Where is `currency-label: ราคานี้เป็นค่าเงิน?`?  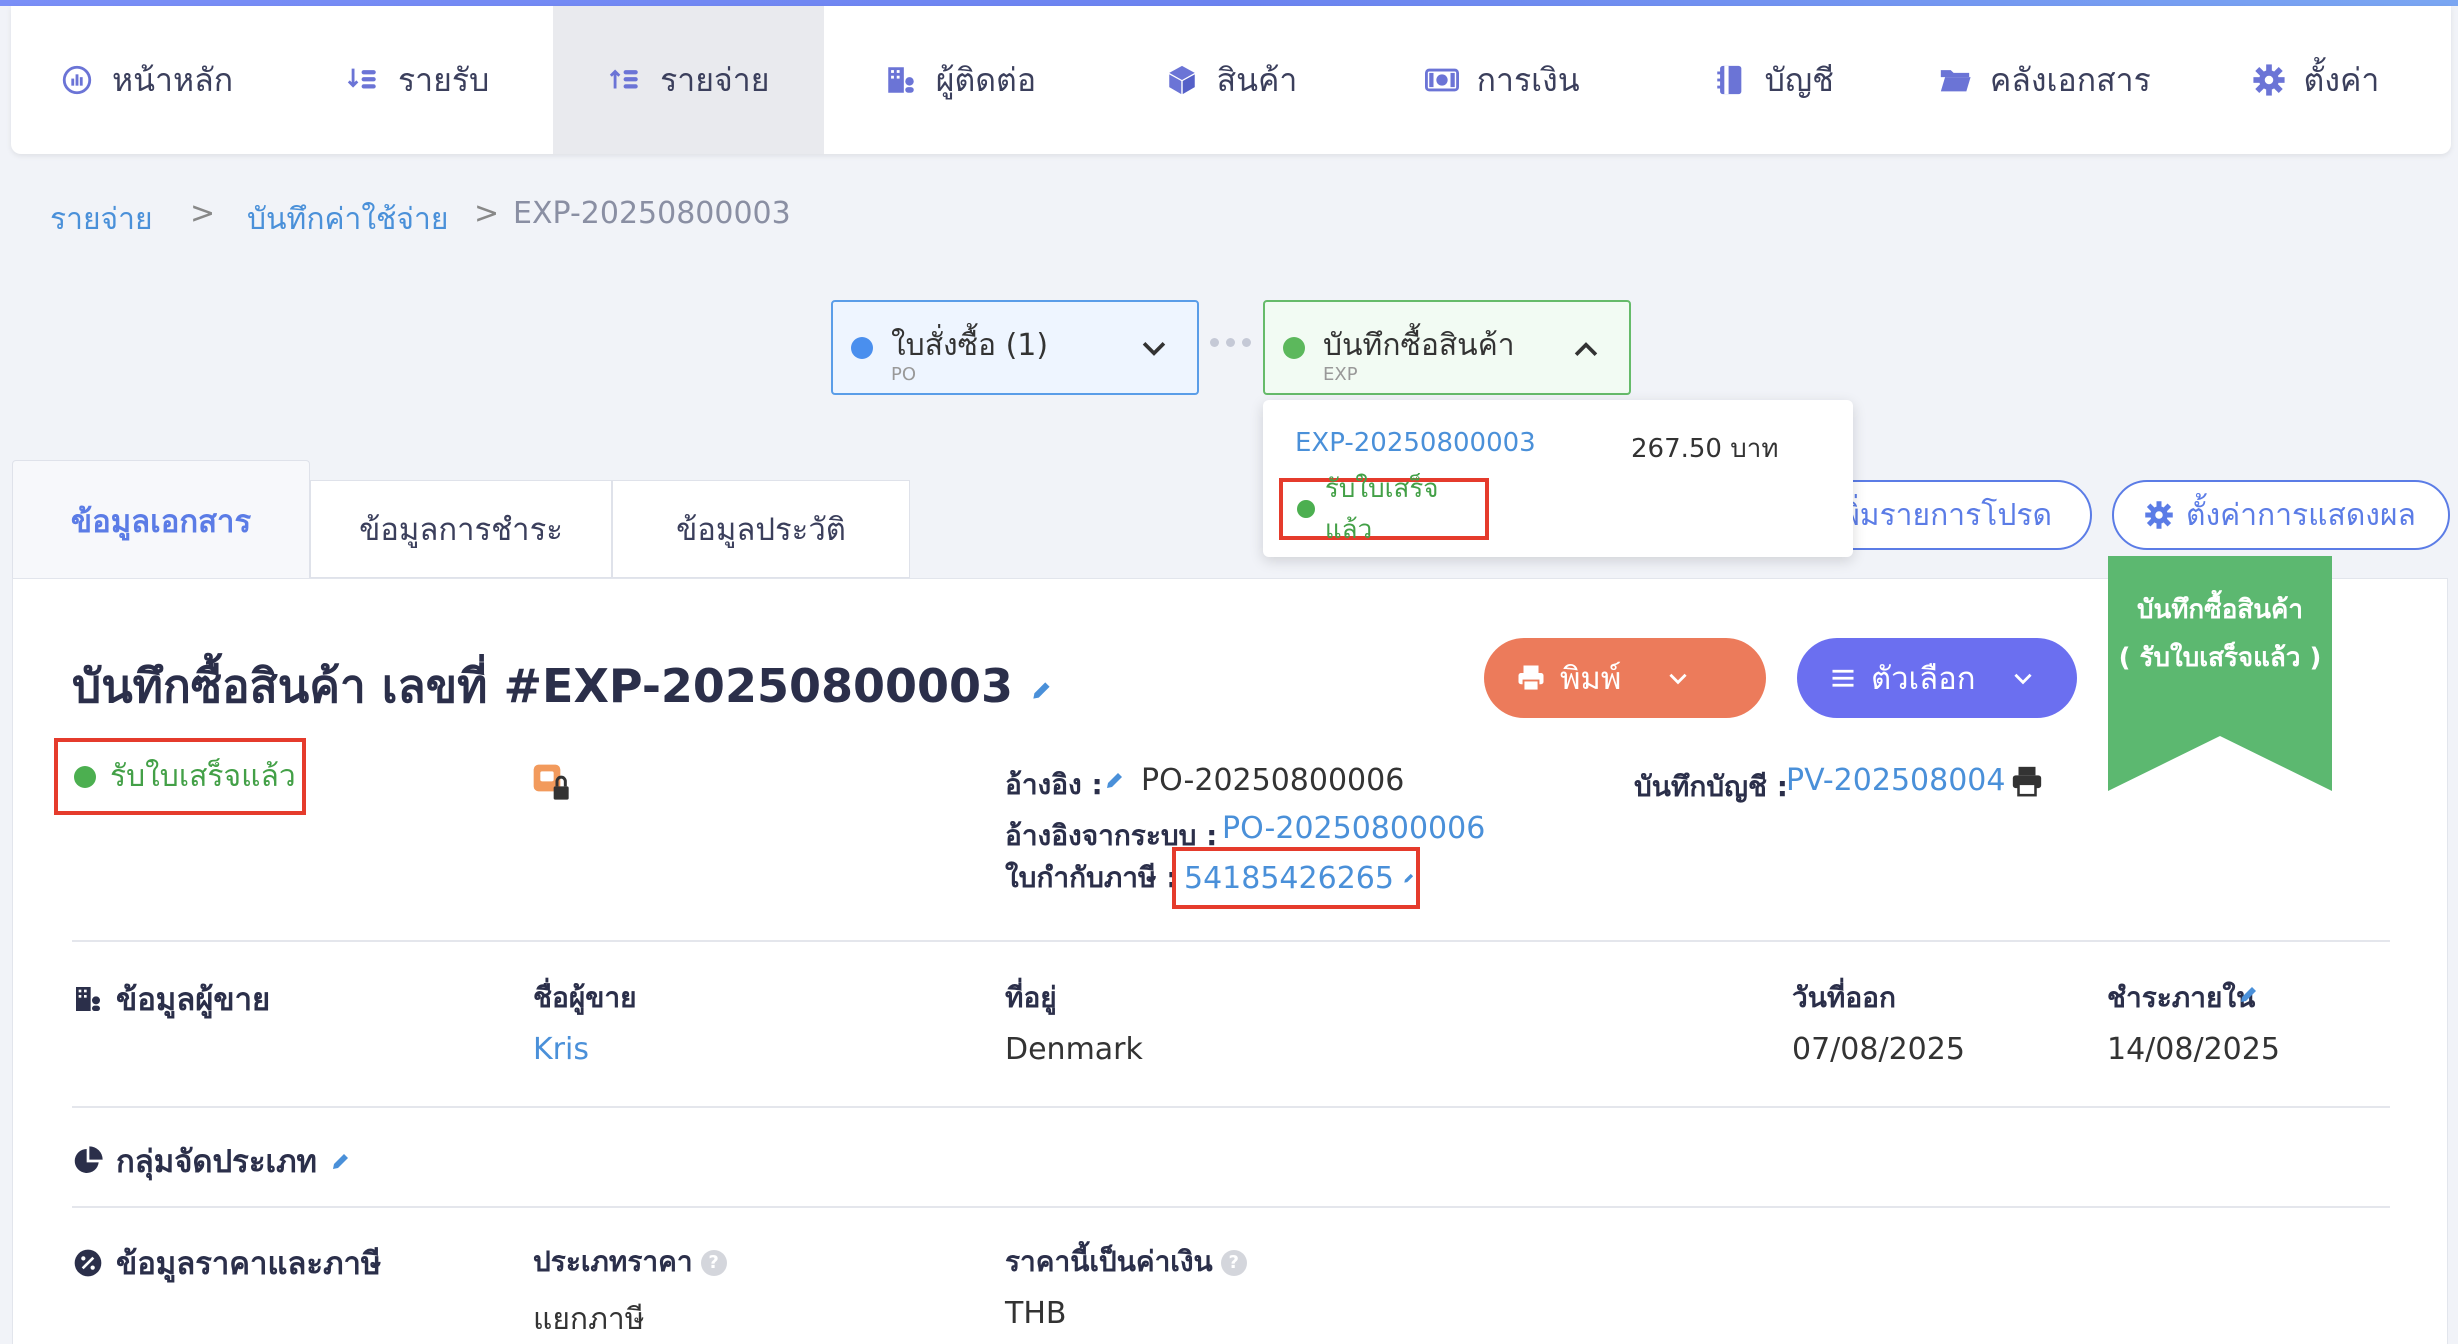
currency-label: ราคานี้เป็นค่าเงิน? is located at coordinates (1126, 1262).